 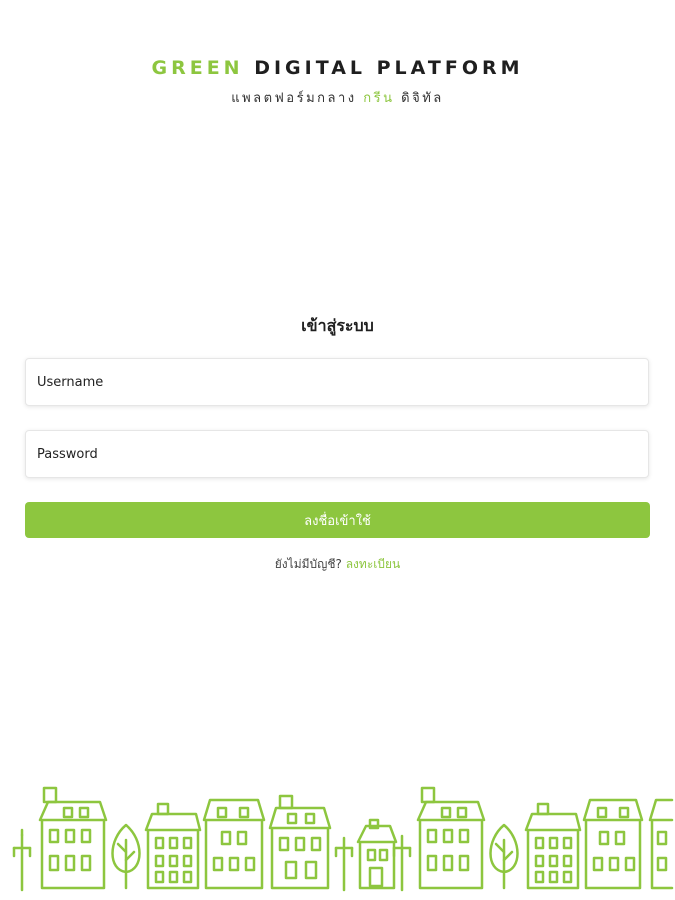 I want to click on brand-subtitle-green: กรีน, so click(x=379, y=98).